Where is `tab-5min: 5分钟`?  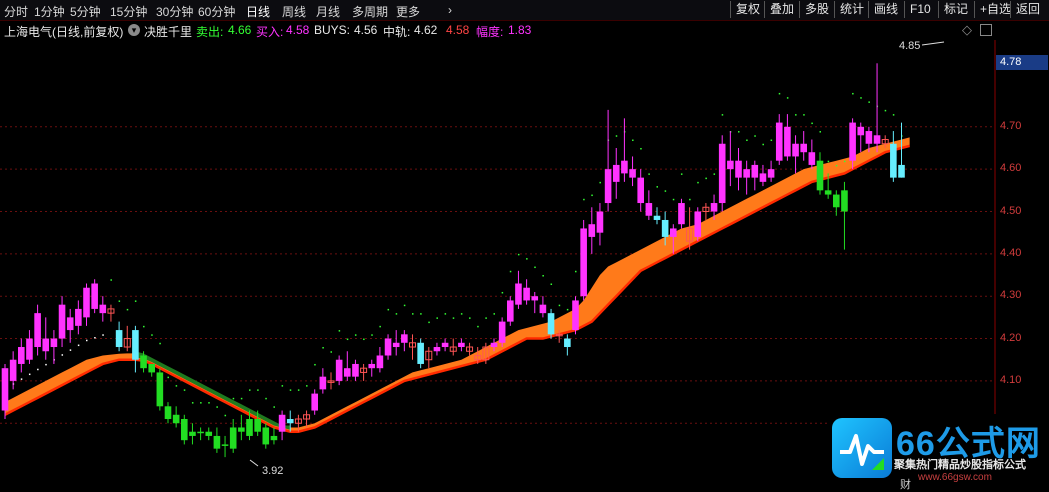 tab-5min: 5分钟 is located at coordinates (85, 11).